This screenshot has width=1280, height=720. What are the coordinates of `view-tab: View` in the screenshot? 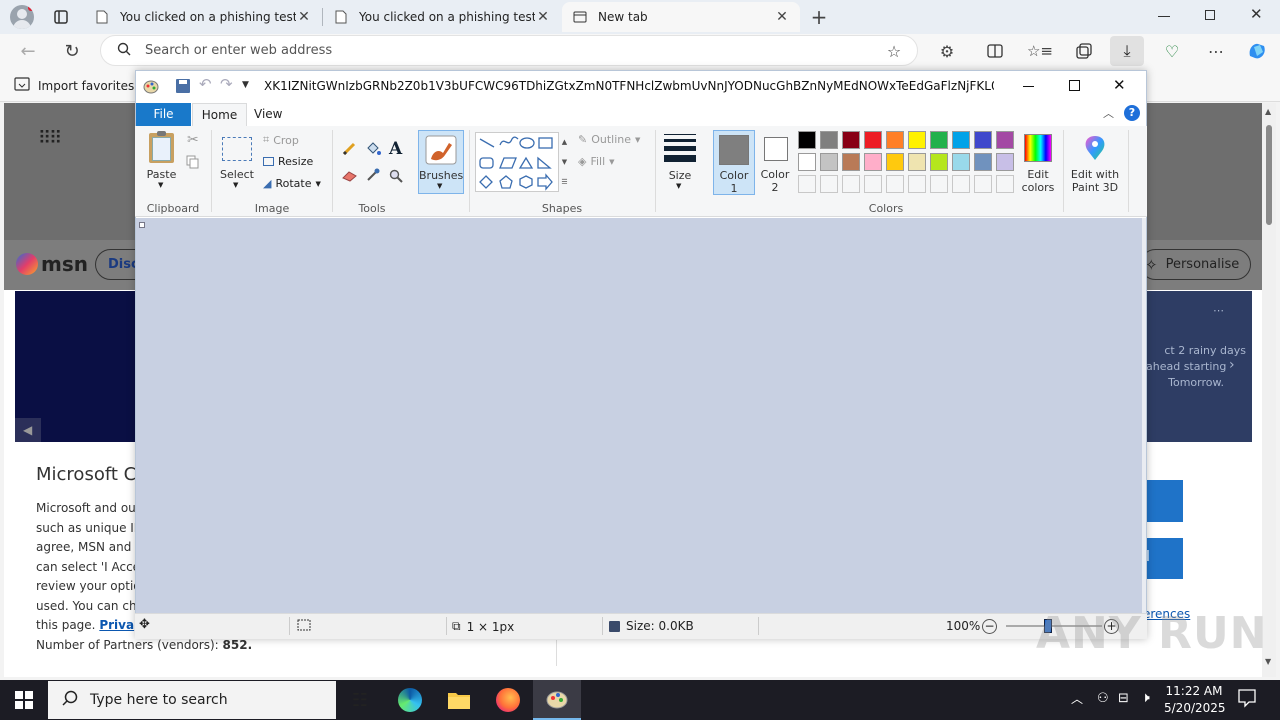 It's located at (268, 114).